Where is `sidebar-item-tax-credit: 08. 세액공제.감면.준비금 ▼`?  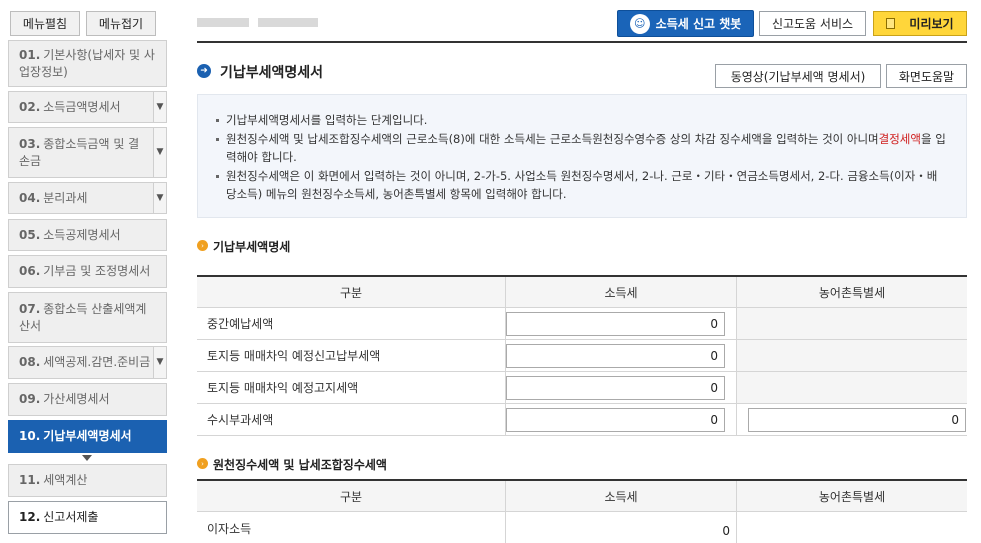 sidebar-item-tax-credit: 08. 세액공제.감면.준비금 ▼ is located at coordinates (87, 362).